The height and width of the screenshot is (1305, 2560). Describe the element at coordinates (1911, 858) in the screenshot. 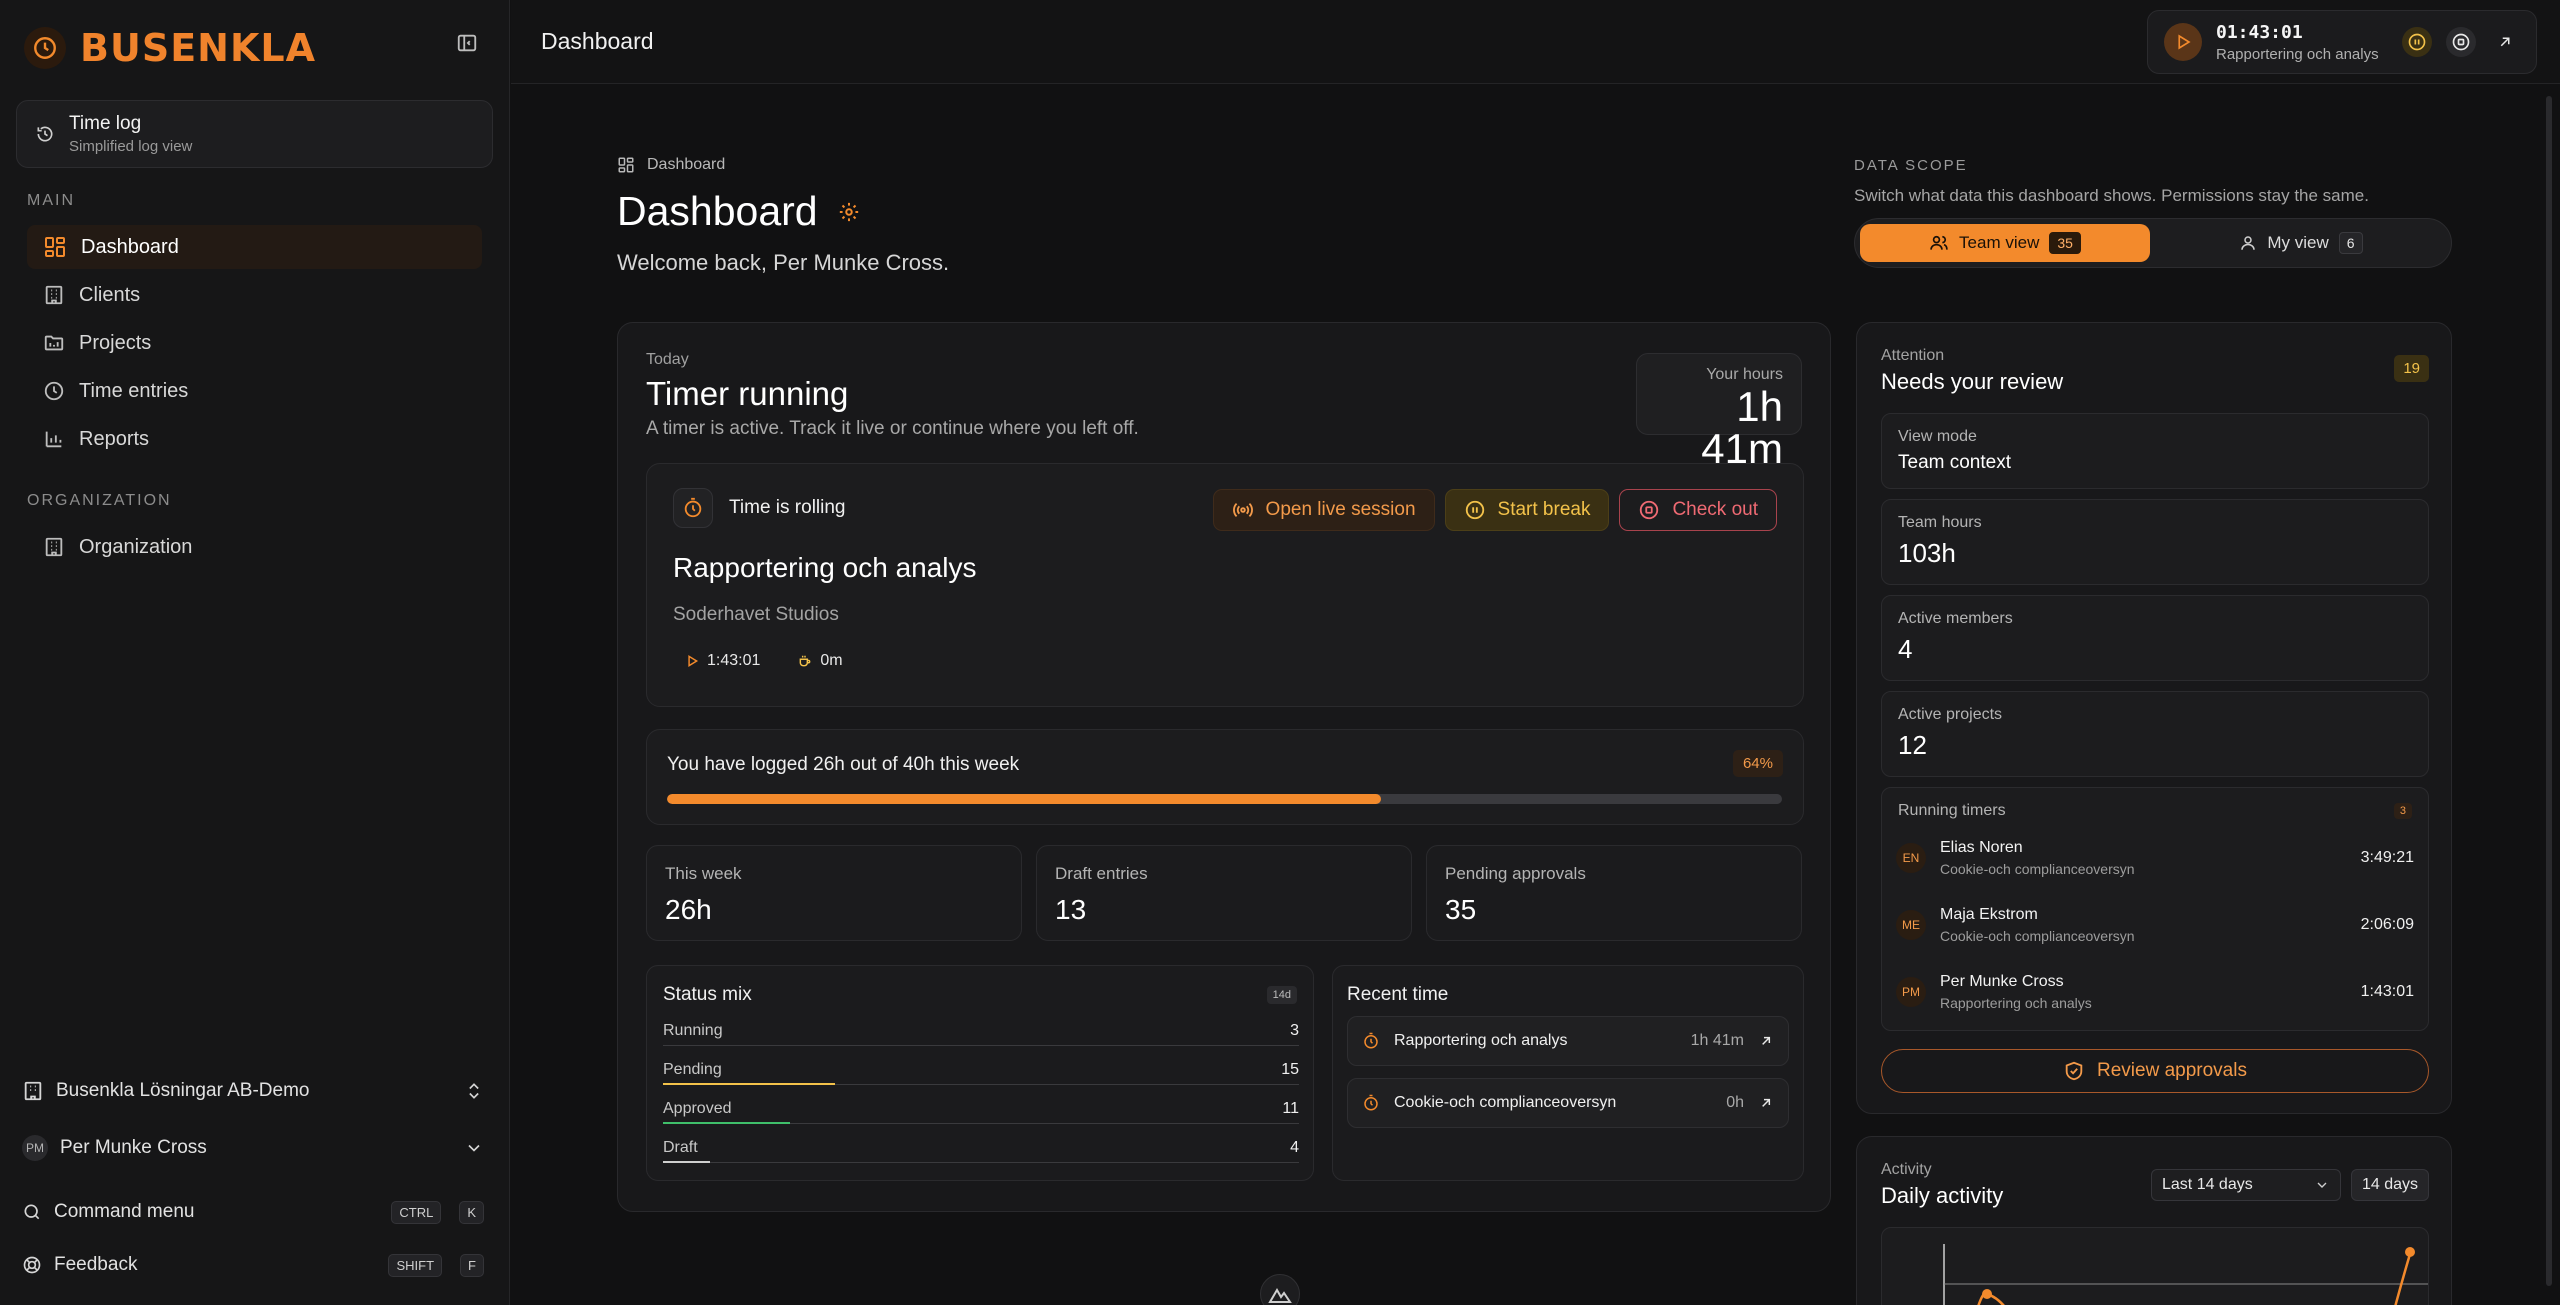

I see `avatar: EN` at that location.